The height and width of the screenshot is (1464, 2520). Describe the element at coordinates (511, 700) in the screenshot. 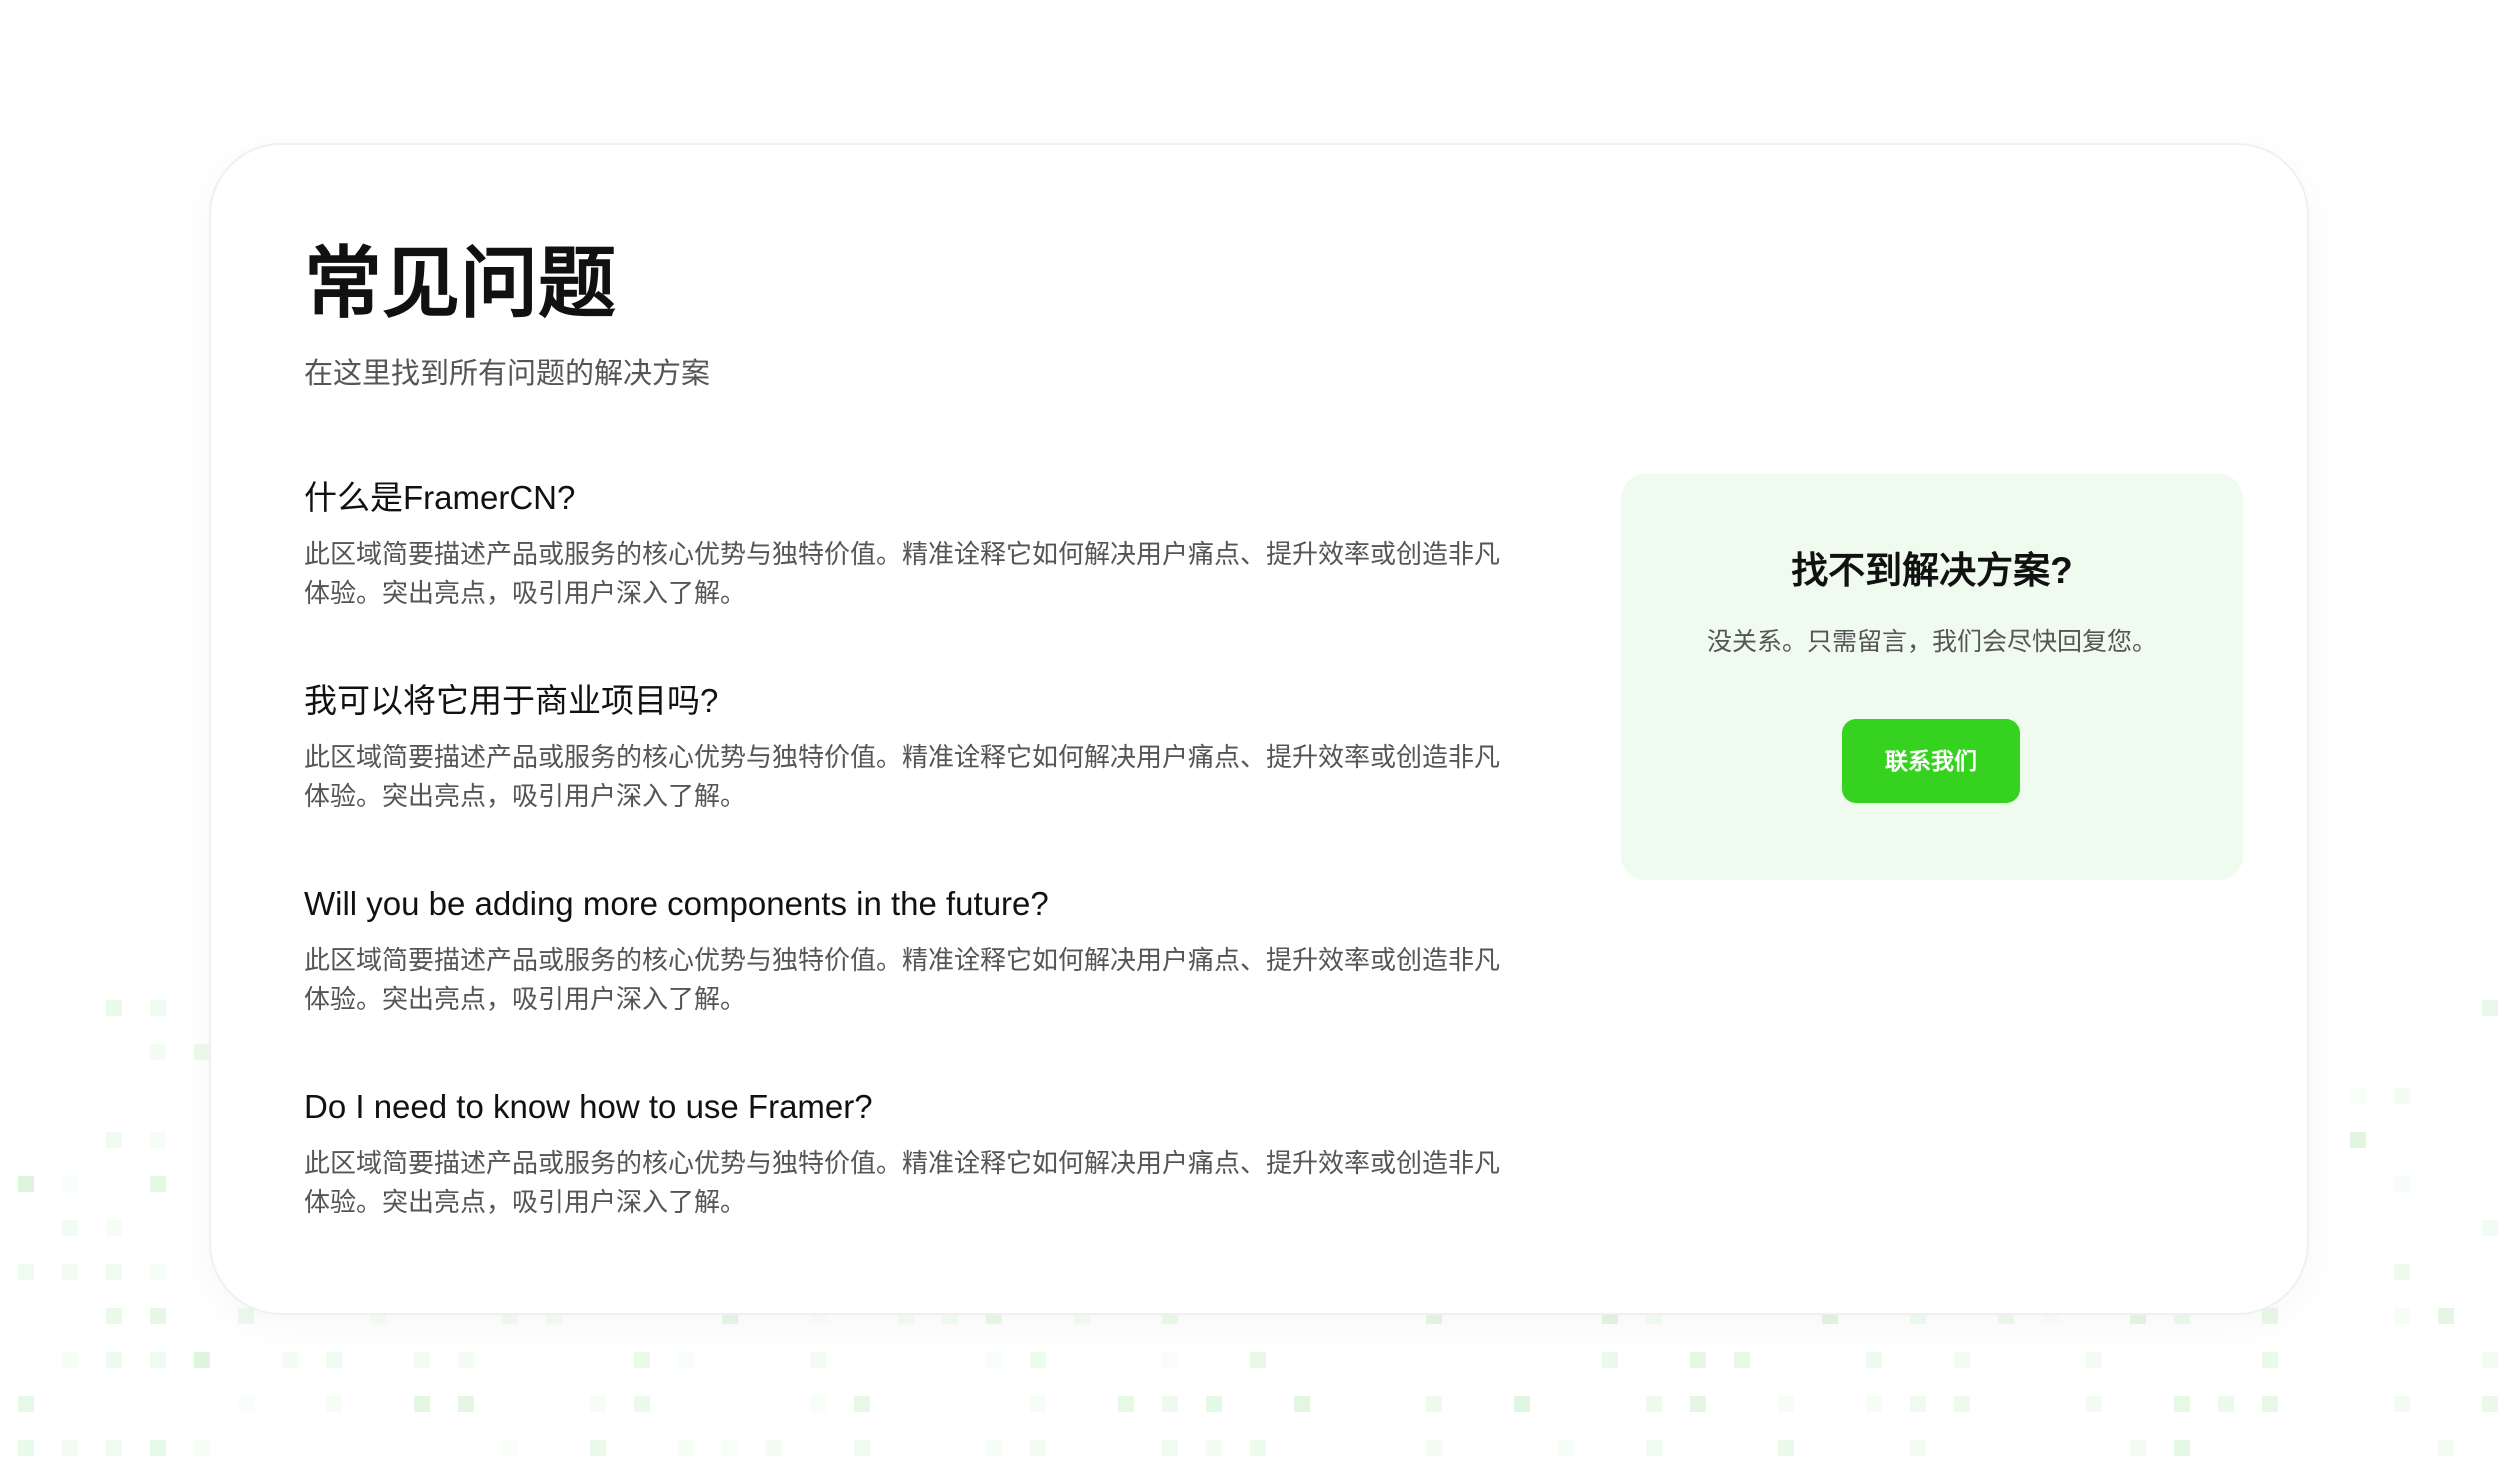

I see `faq-question: 我可以将它用于商业项目吗?` at that location.